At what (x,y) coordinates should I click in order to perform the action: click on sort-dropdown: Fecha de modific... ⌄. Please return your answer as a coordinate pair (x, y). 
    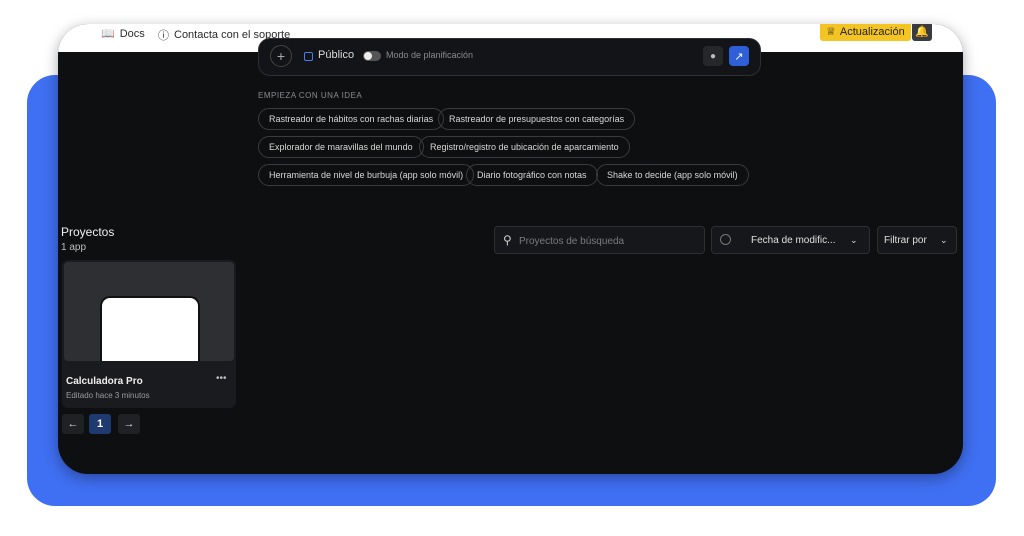
    Looking at the image, I should click on (790, 240).